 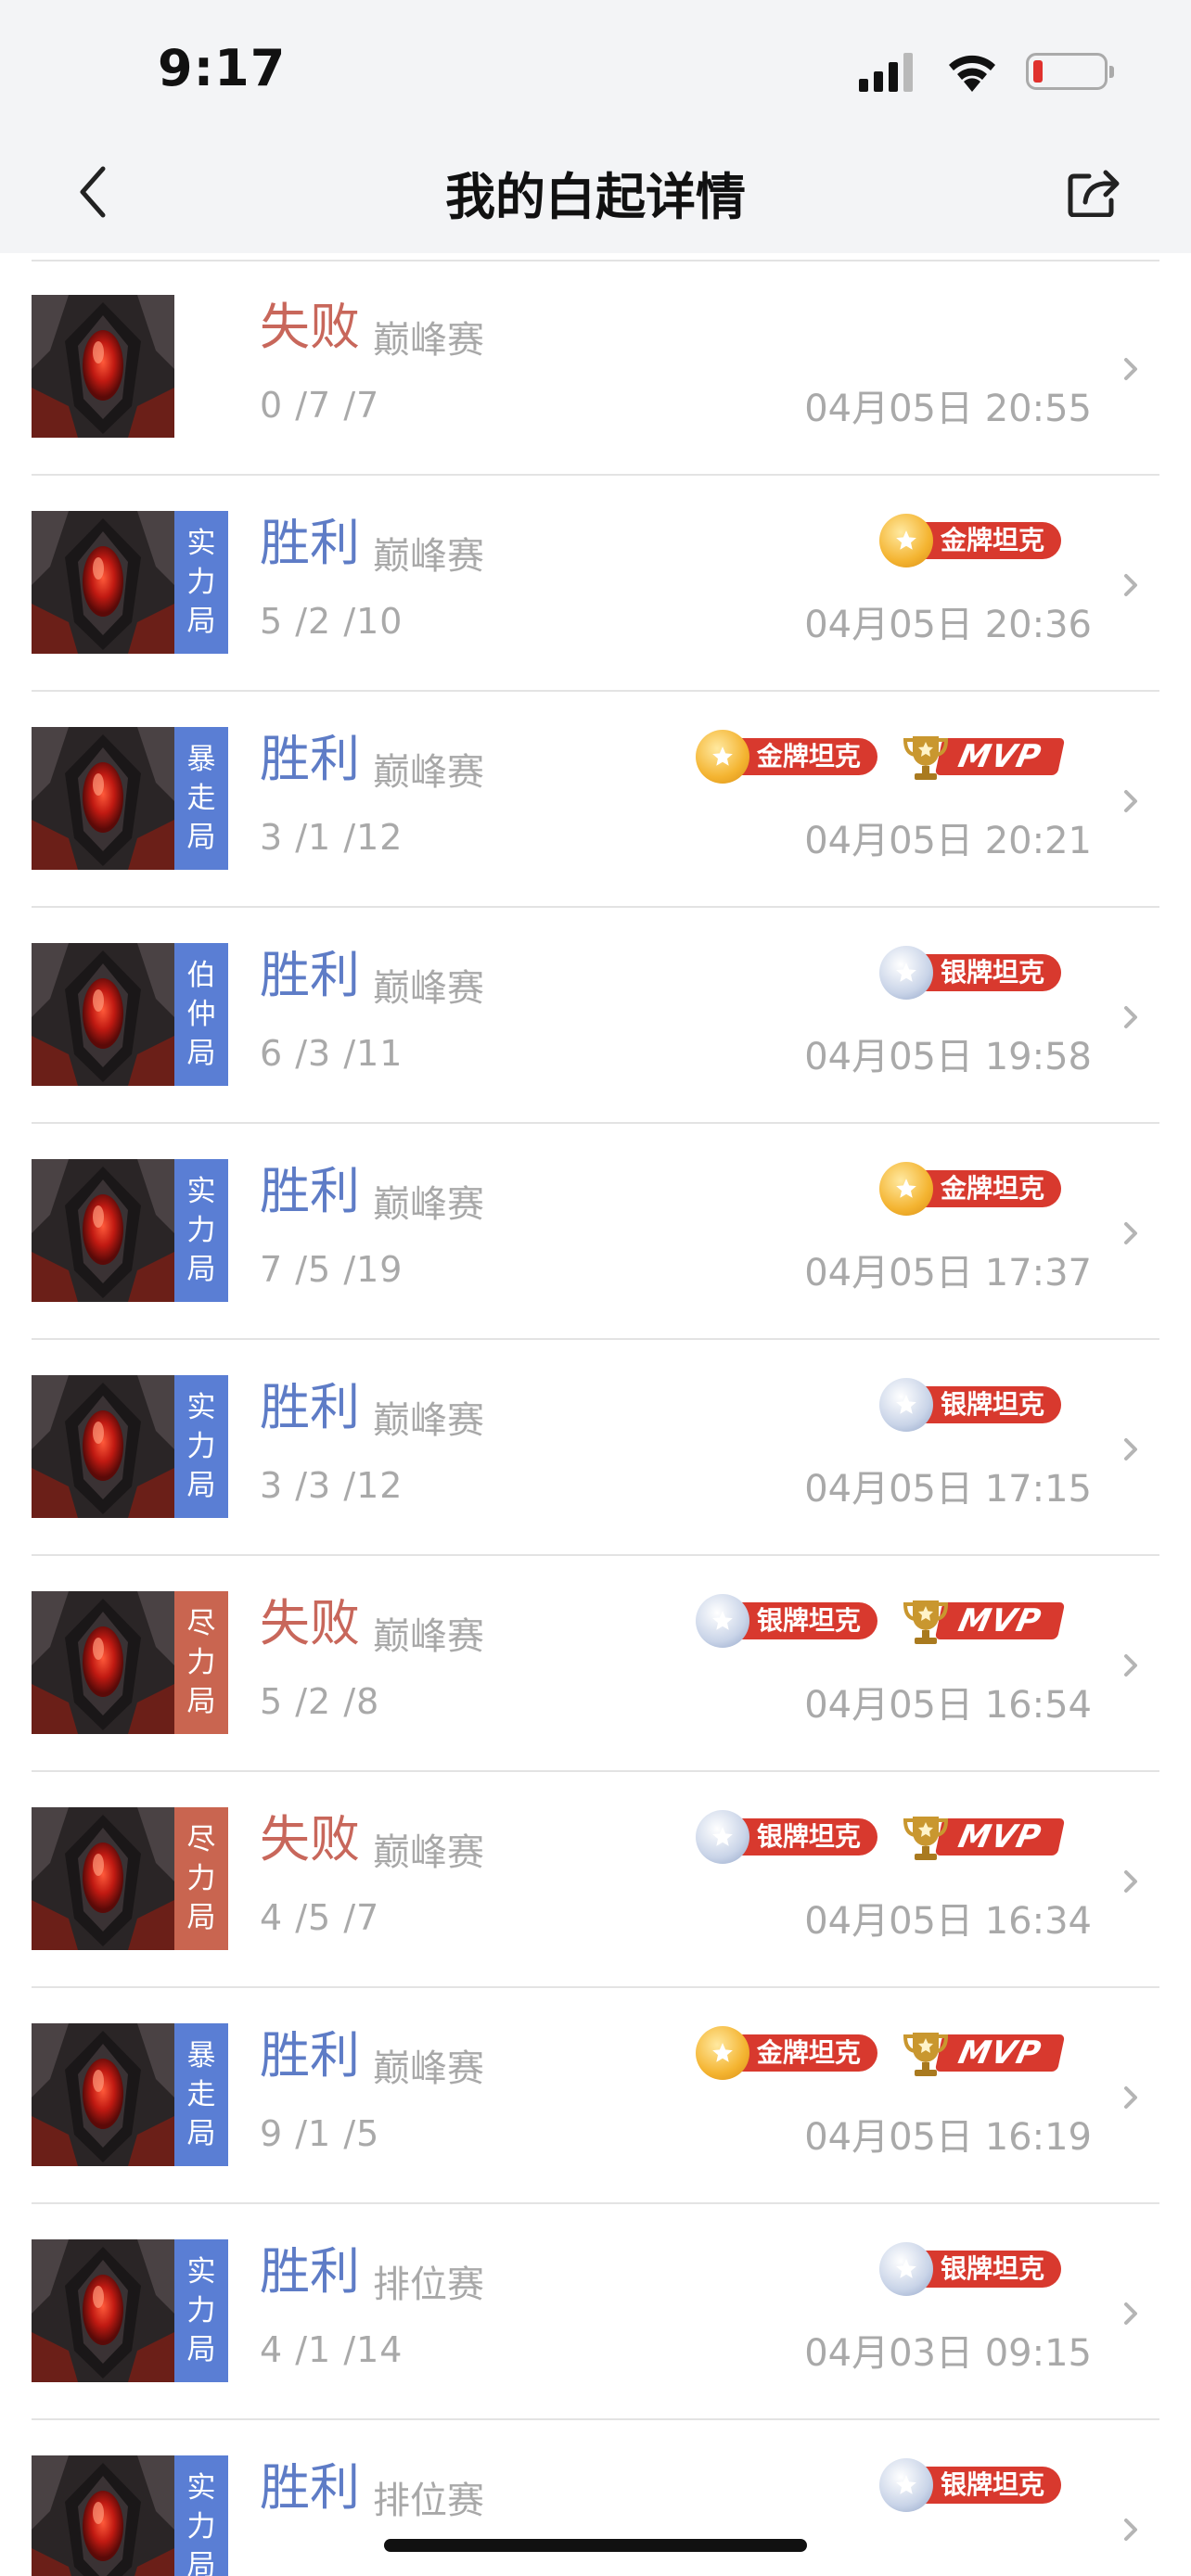 What do you see at coordinates (331, 2350) in the screenshot?
I see `kda: 4 /1 /14` at bounding box center [331, 2350].